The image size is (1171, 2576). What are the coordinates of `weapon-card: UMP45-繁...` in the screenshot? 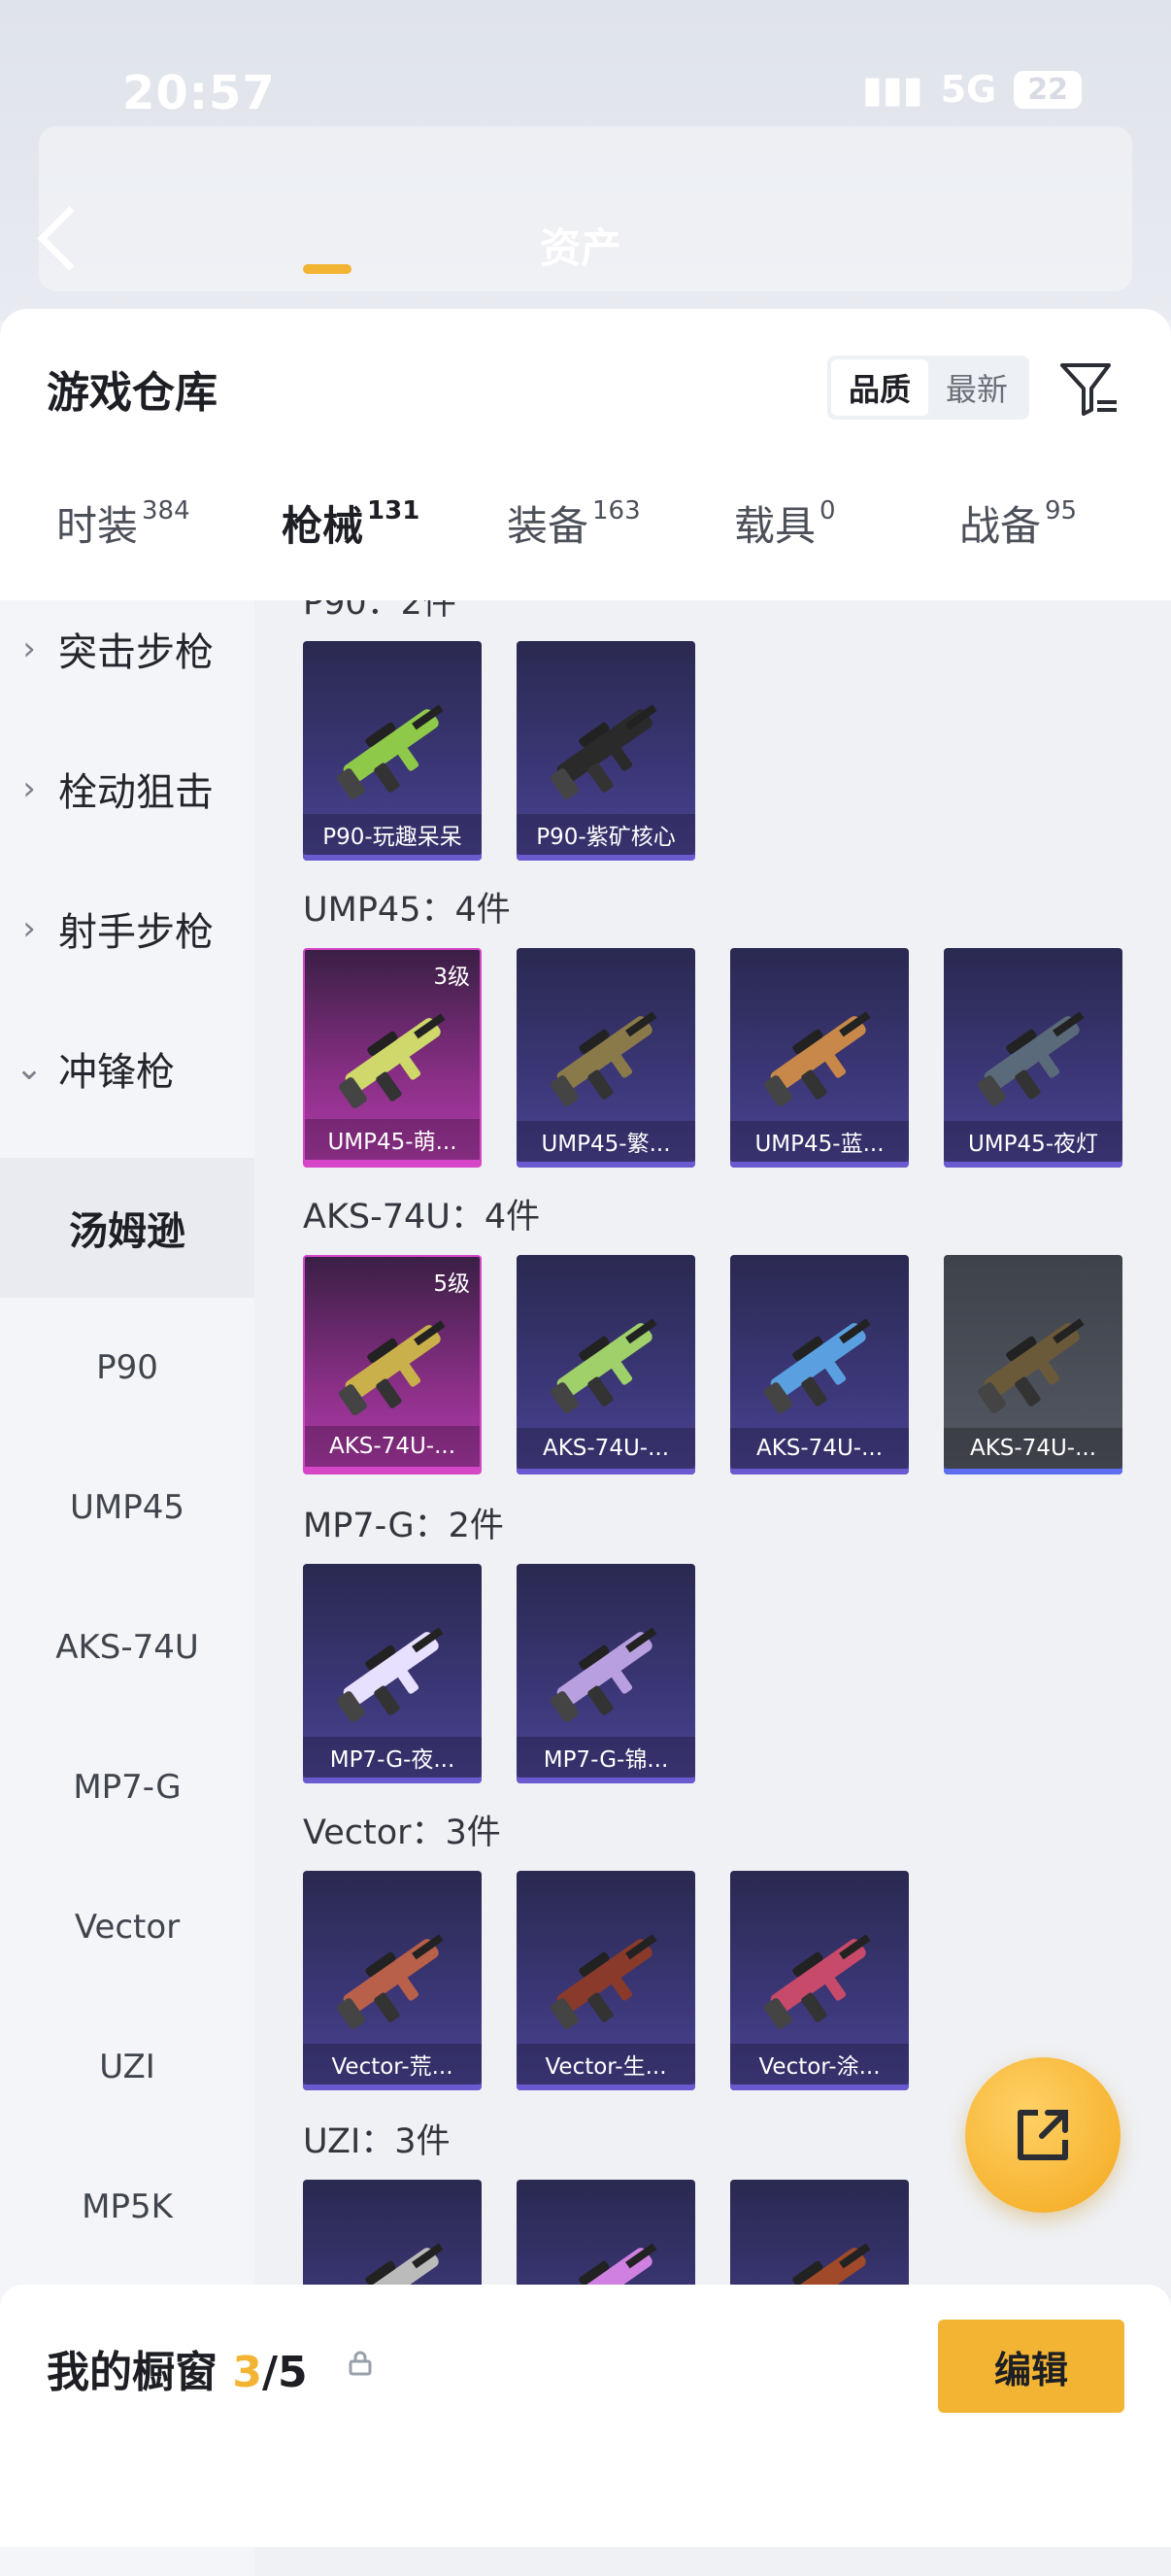 It's located at (606, 1058).